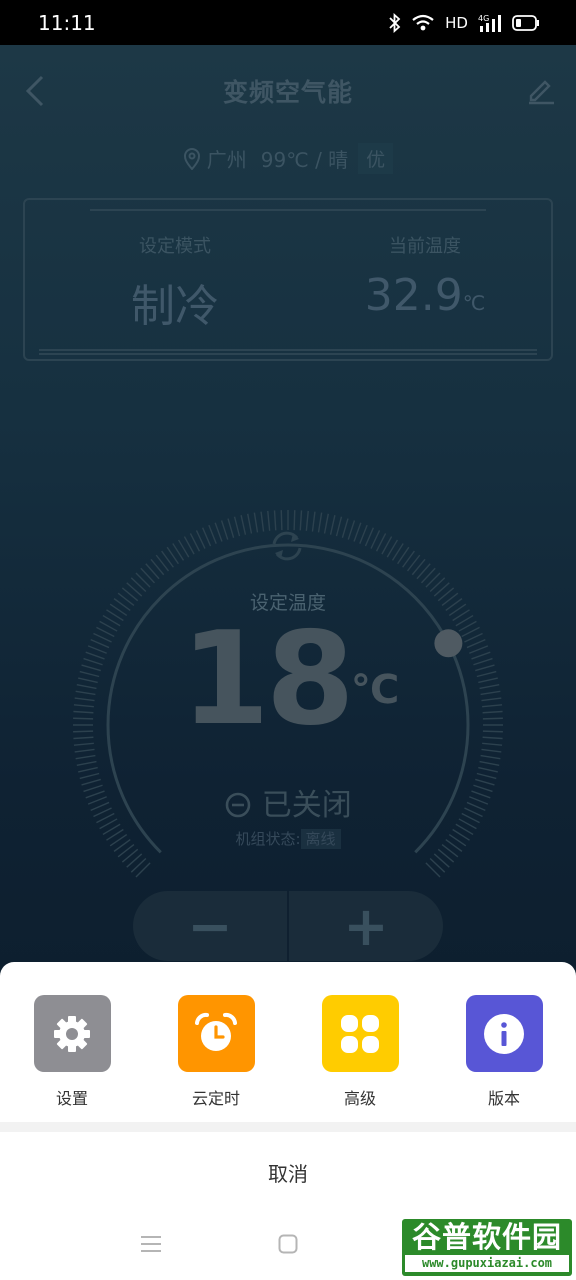 This screenshot has width=576, height=1280. I want to click on decrease-temp-button: −, so click(210, 926).